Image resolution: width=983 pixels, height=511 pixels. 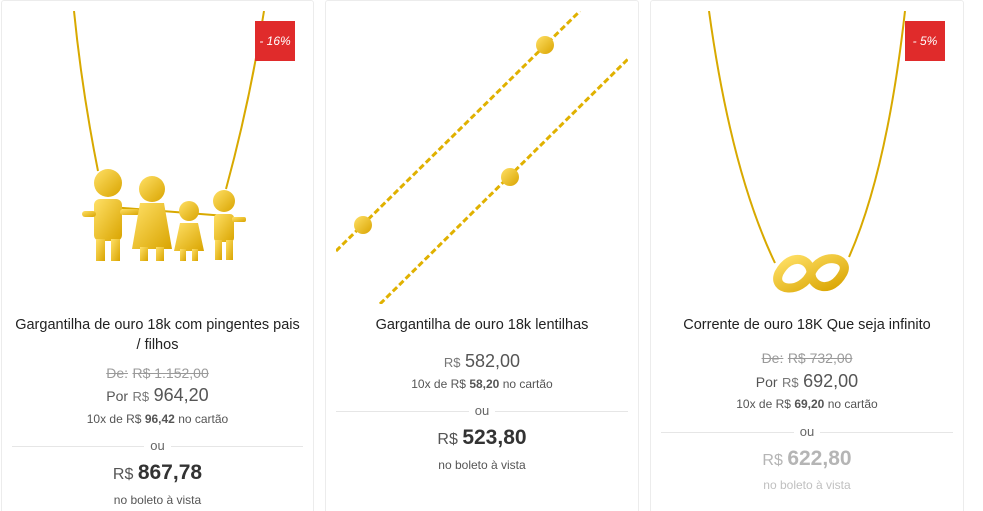 I want to click on old-price: De: R$ 732,00, so click(x=807, y=358).